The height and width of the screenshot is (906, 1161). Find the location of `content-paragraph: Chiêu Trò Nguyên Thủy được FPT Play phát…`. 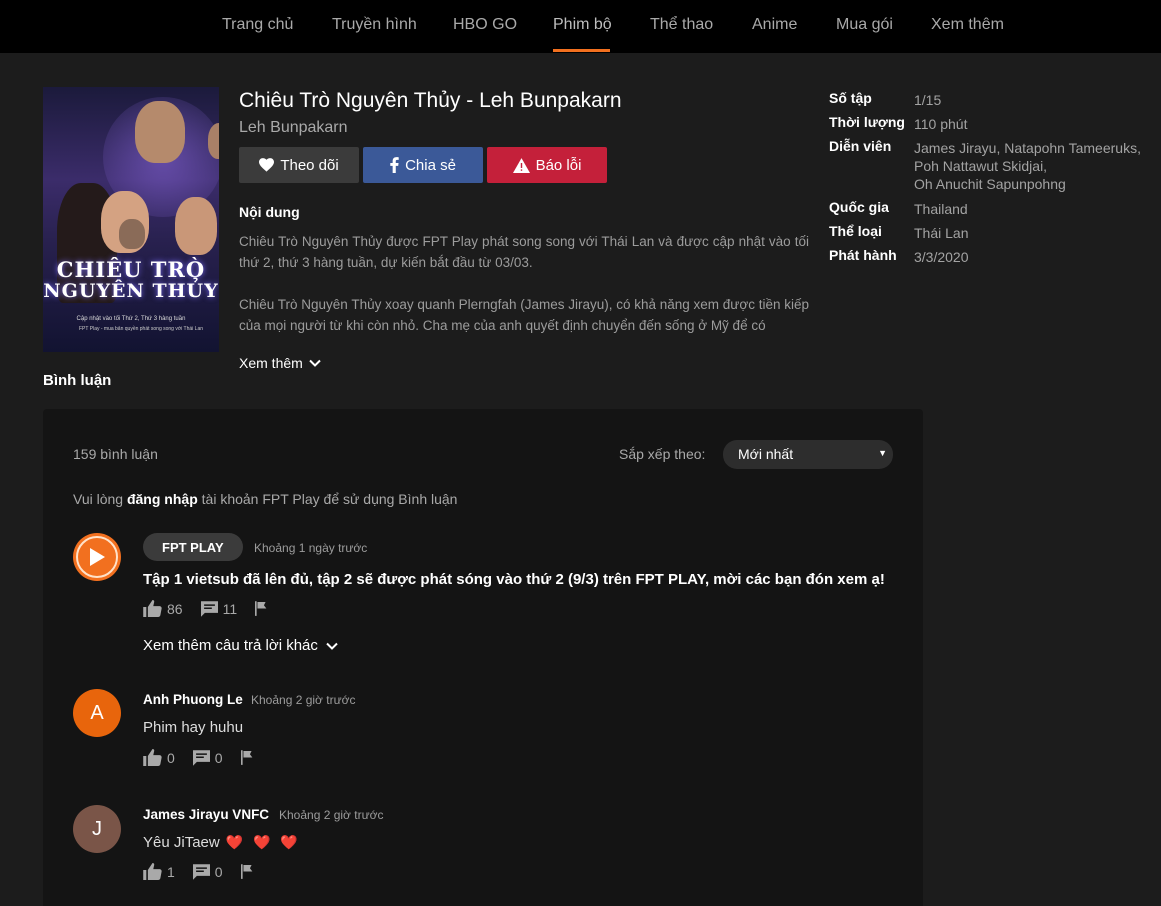

content-paragraph: Chiêu Trò Nguyên Thủy được FPT Play phát… is located at coordinates (524, 252).